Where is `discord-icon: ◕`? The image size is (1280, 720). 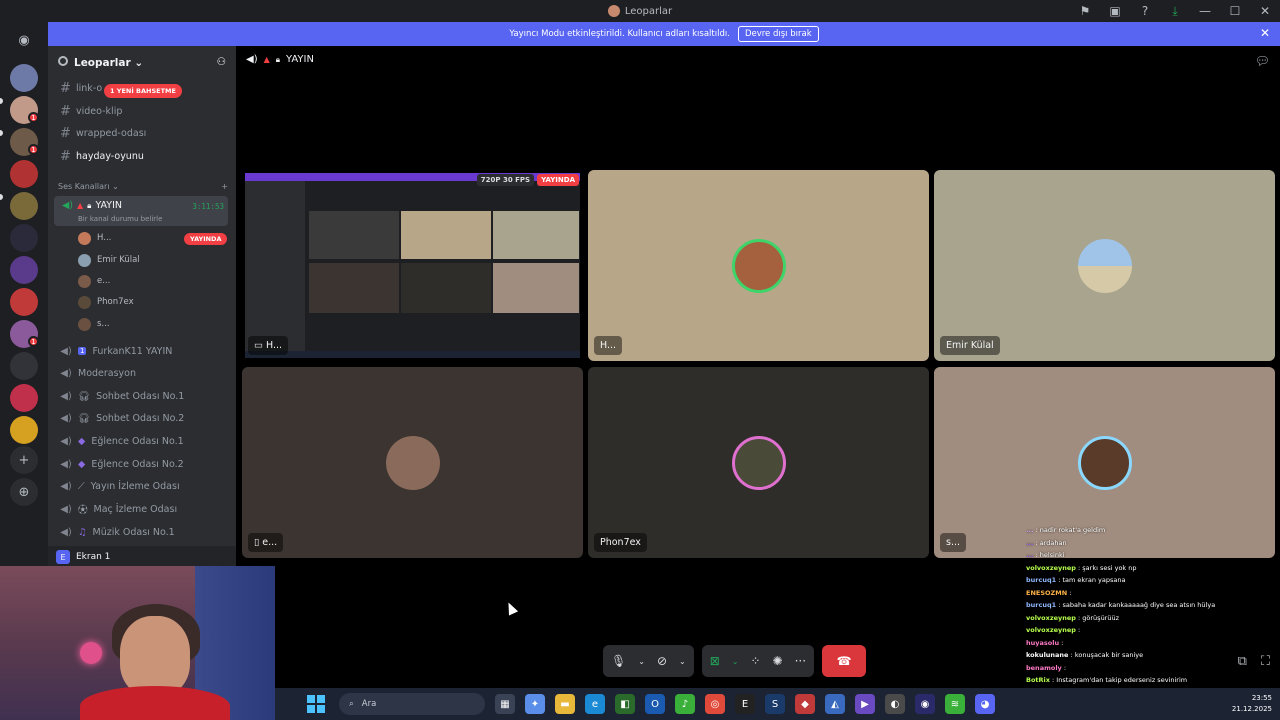
discord-icon: ◕ is located at coordinates (985, 704).